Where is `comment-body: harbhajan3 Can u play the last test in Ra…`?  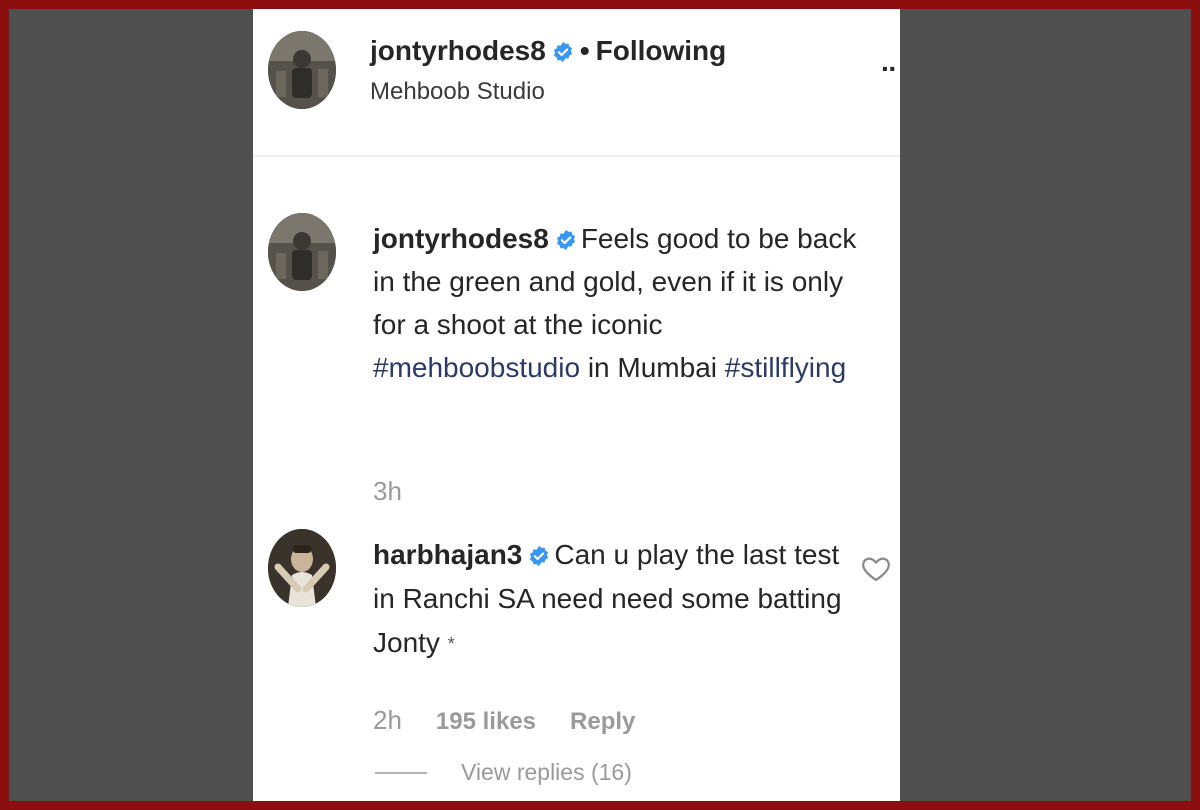 comment-body: harbhajan3 Can u play the last test in Ra… is located at coordinates (608, 599).